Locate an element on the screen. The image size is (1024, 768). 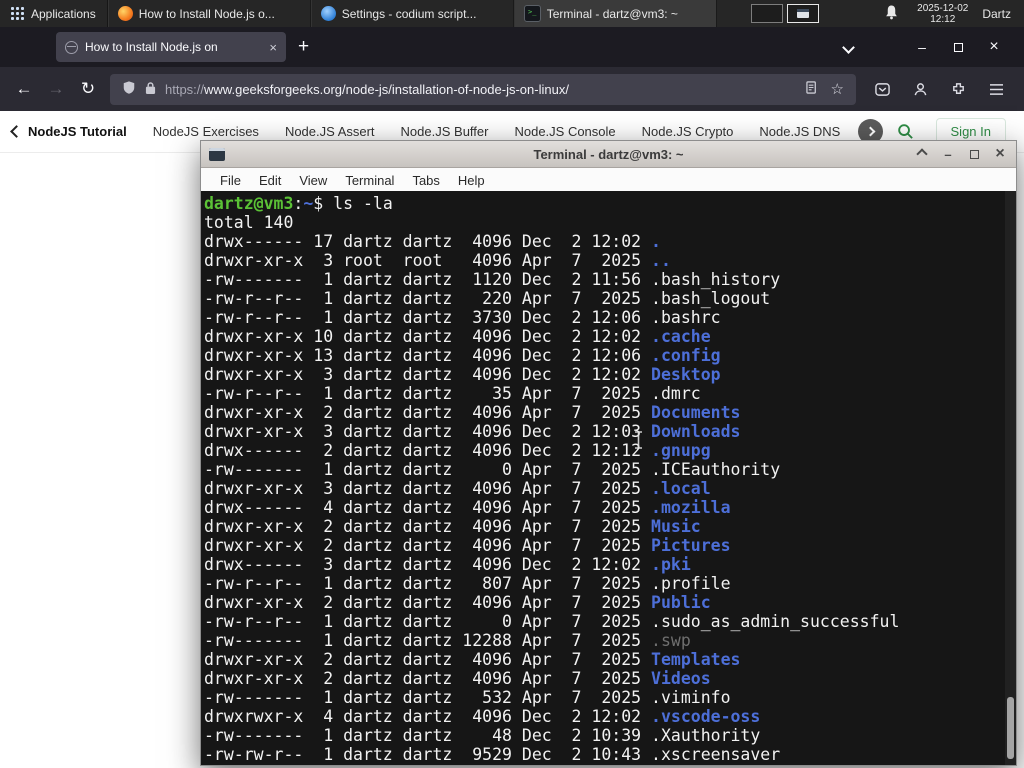
browser-tab: How to Install Node.js on × is located at coordinates (171, 47).